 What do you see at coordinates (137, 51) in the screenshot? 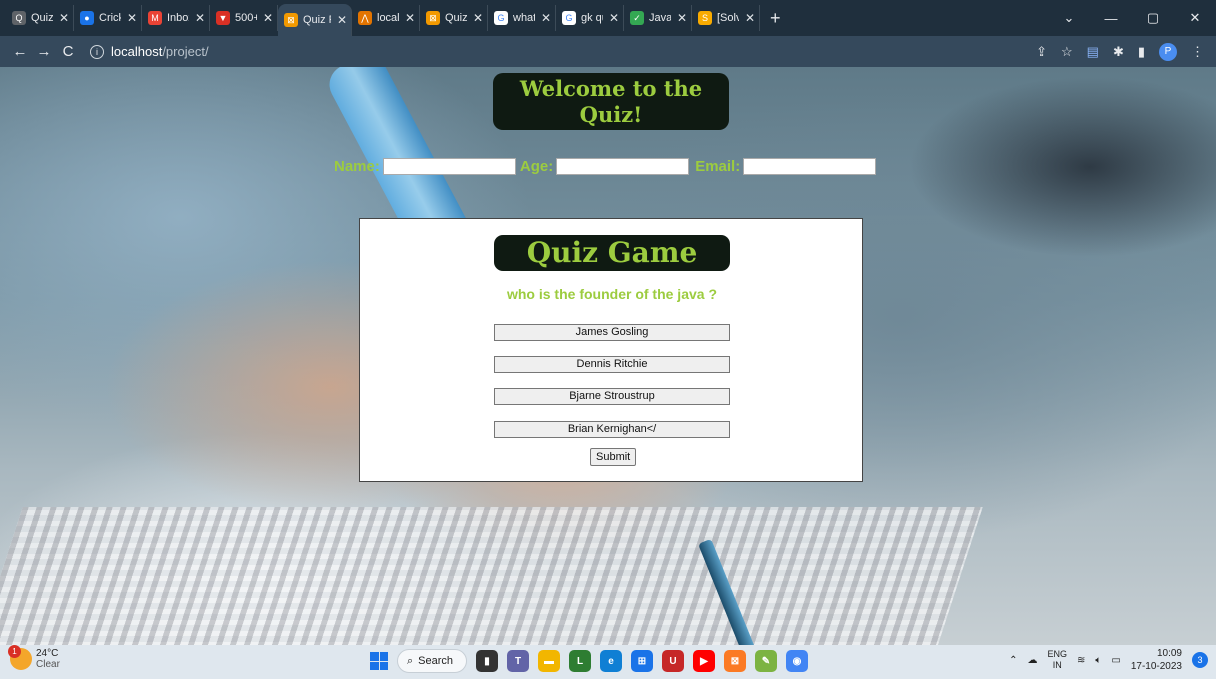
I see `address-host: localhost` at bounding box center [137, 51].